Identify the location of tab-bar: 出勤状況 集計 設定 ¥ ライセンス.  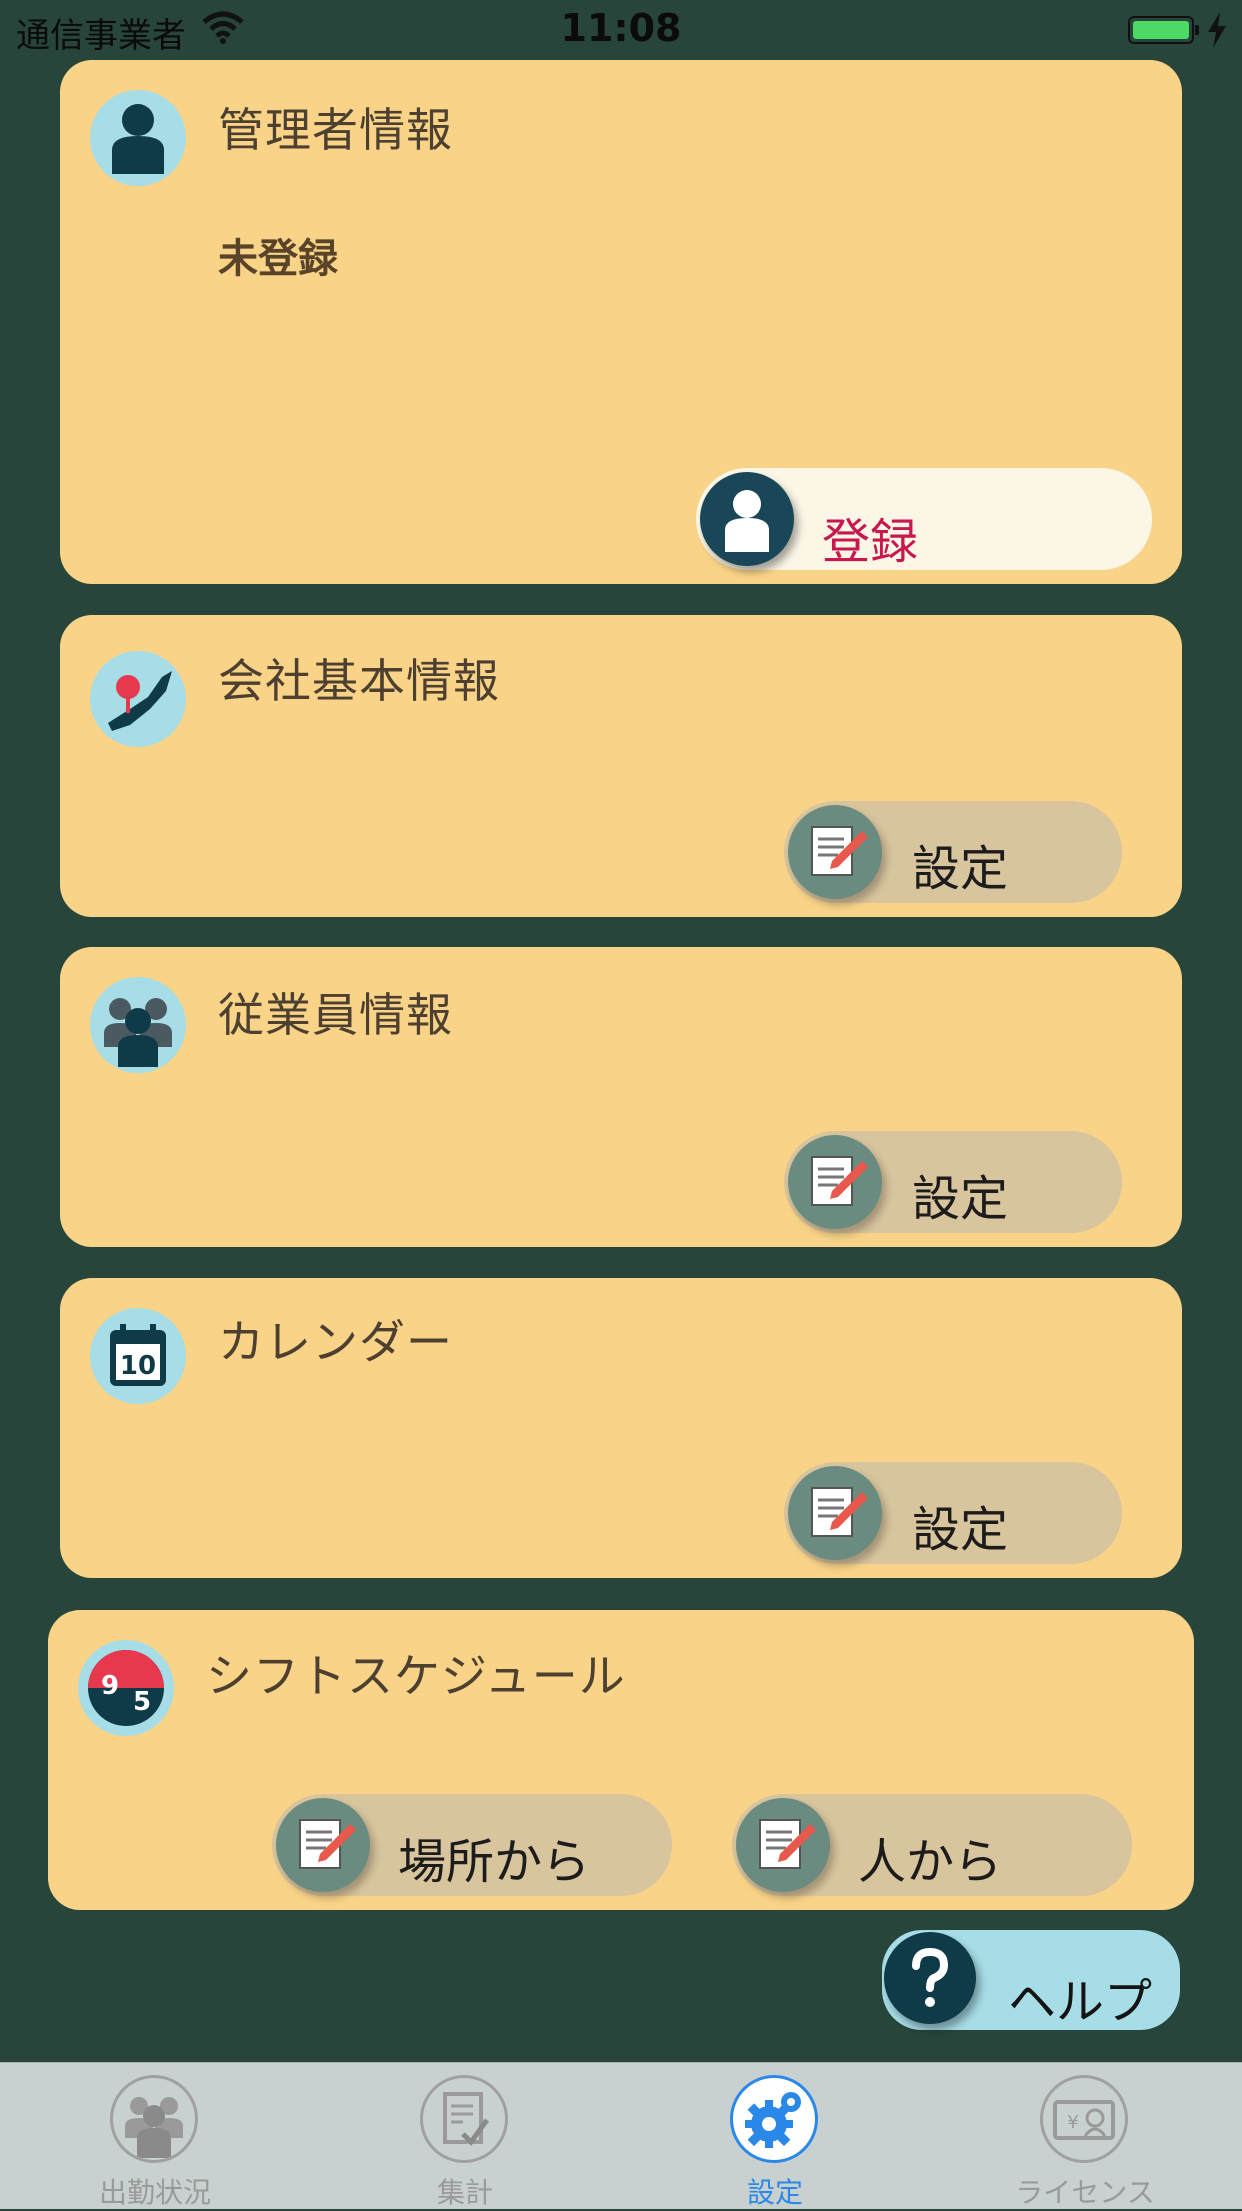
(621, 2135).